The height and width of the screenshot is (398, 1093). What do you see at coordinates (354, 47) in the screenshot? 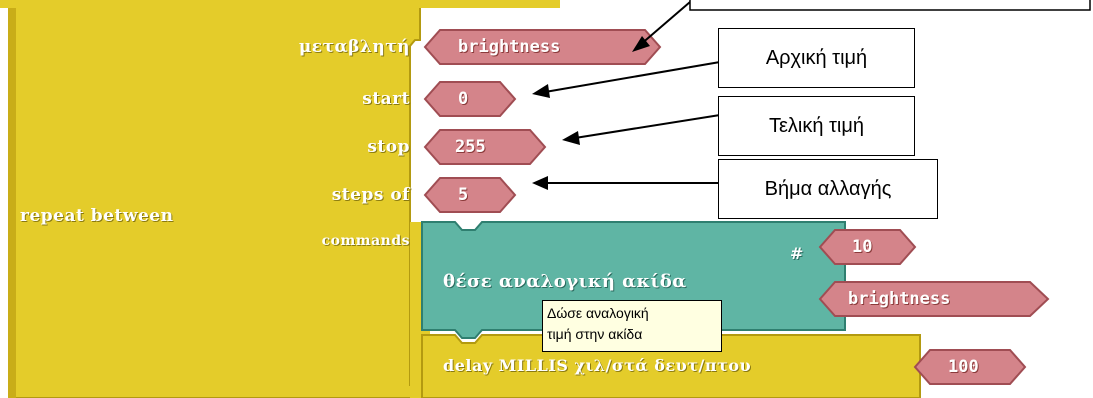
I see `variable-label: μεταβλητή` at bounding box center [354, 47].